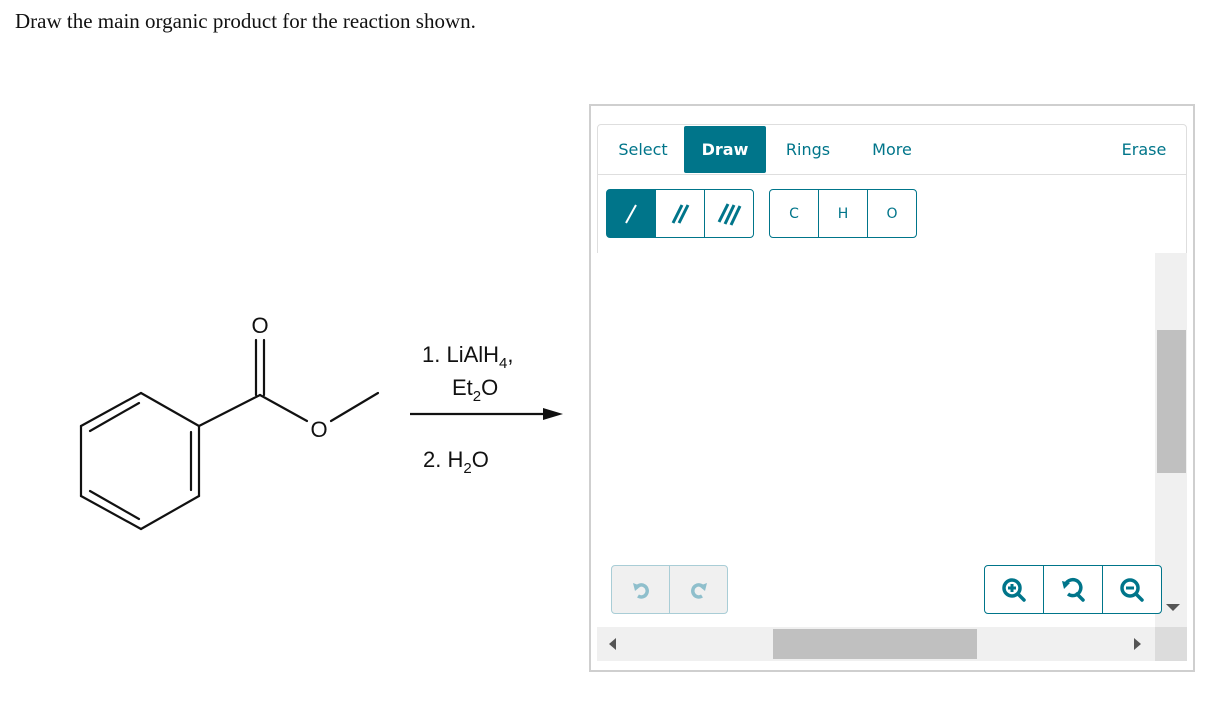  I want to click on history-controls, so click(669, 589).